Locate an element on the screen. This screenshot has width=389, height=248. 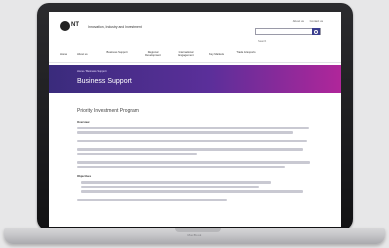
department-name: Innovation, Industry and Investment is located at coordinates (115, 27).